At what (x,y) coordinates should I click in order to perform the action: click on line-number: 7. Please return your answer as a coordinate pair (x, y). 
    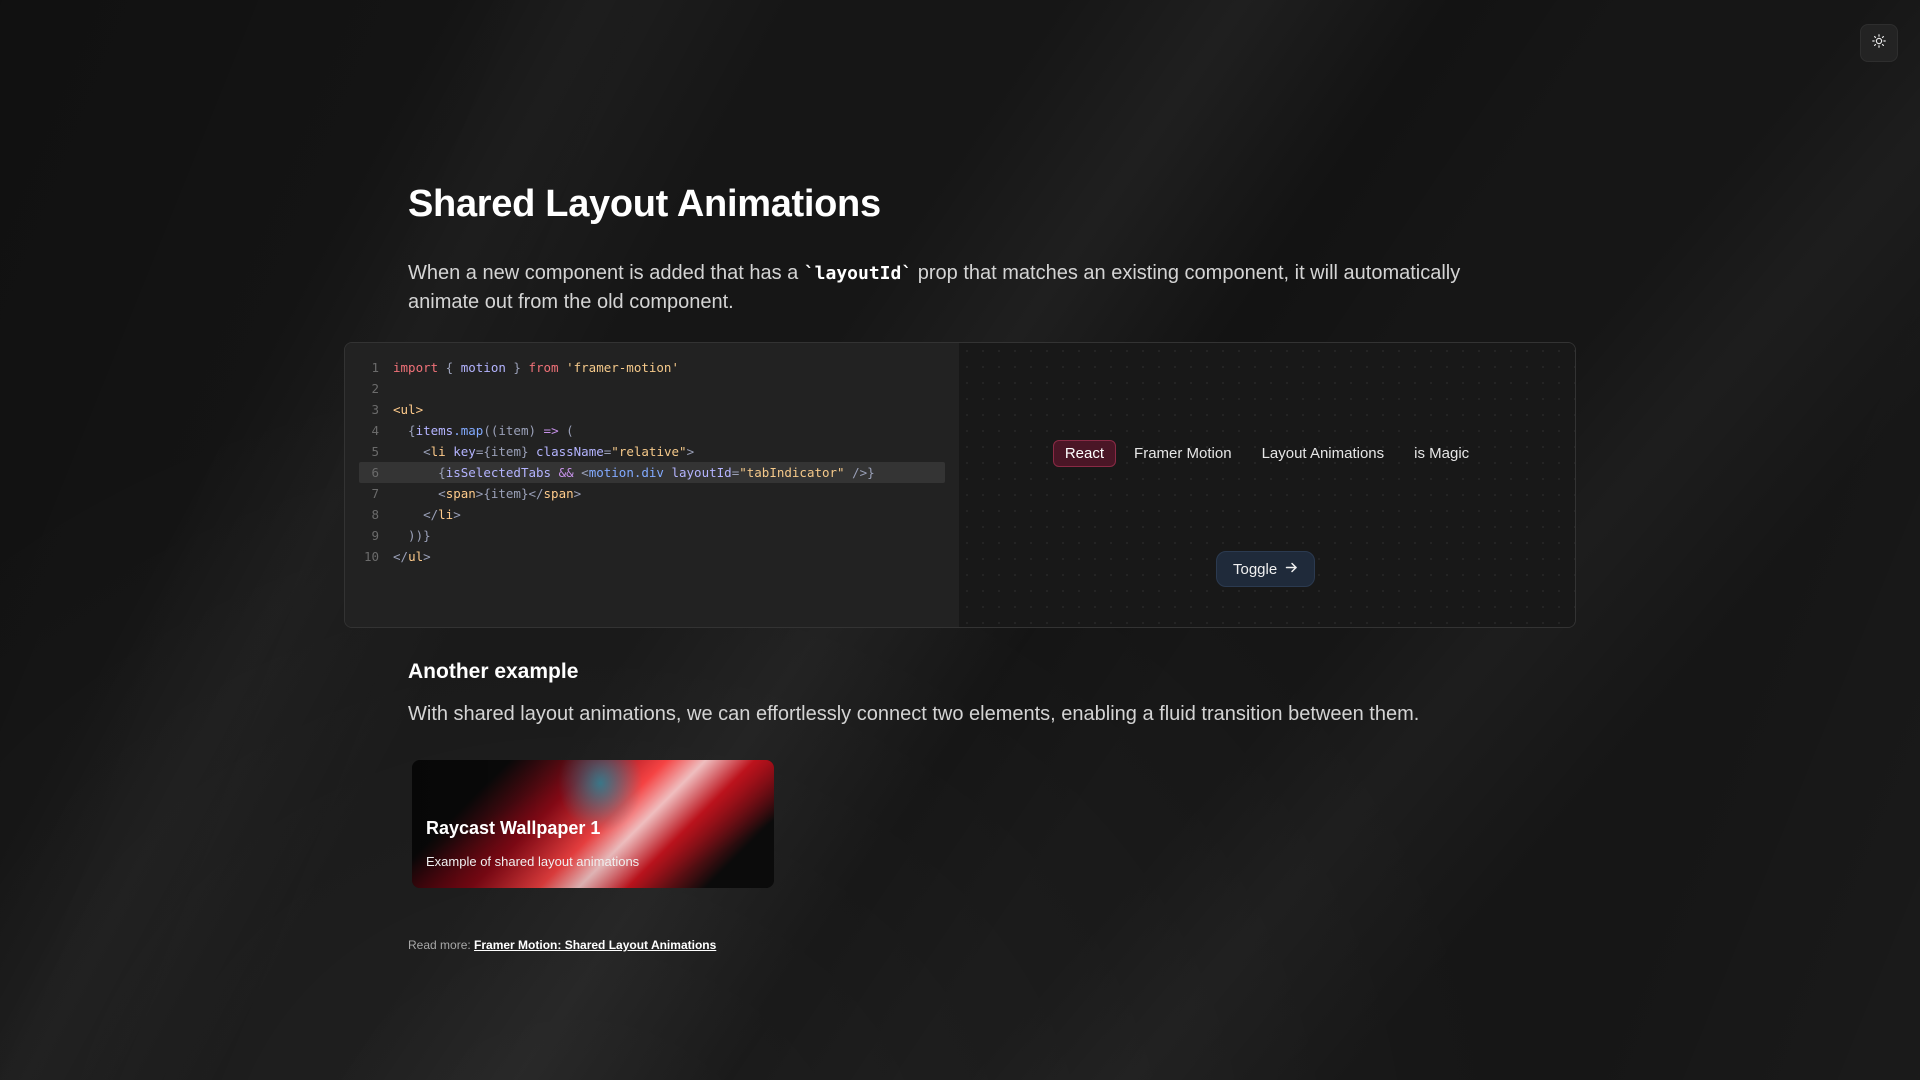
    Looking at the image, I should click on (375, 493).